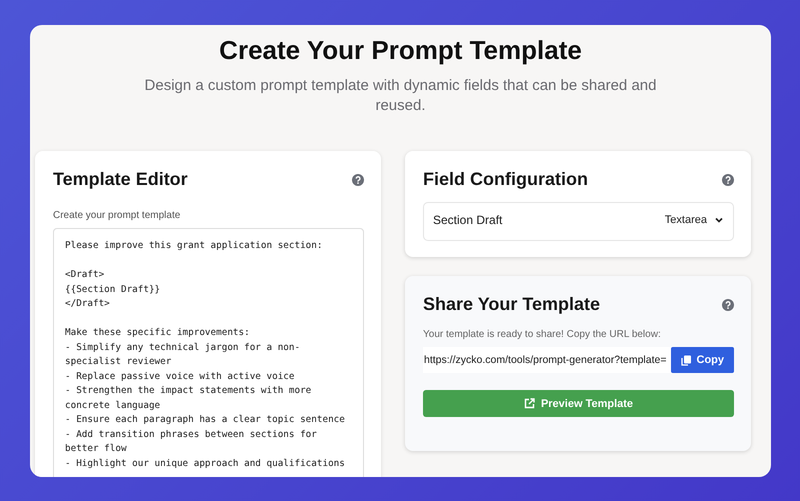 The image size is (800, 501). I want to click on field-type-select: Textarea, so click(693, 220).